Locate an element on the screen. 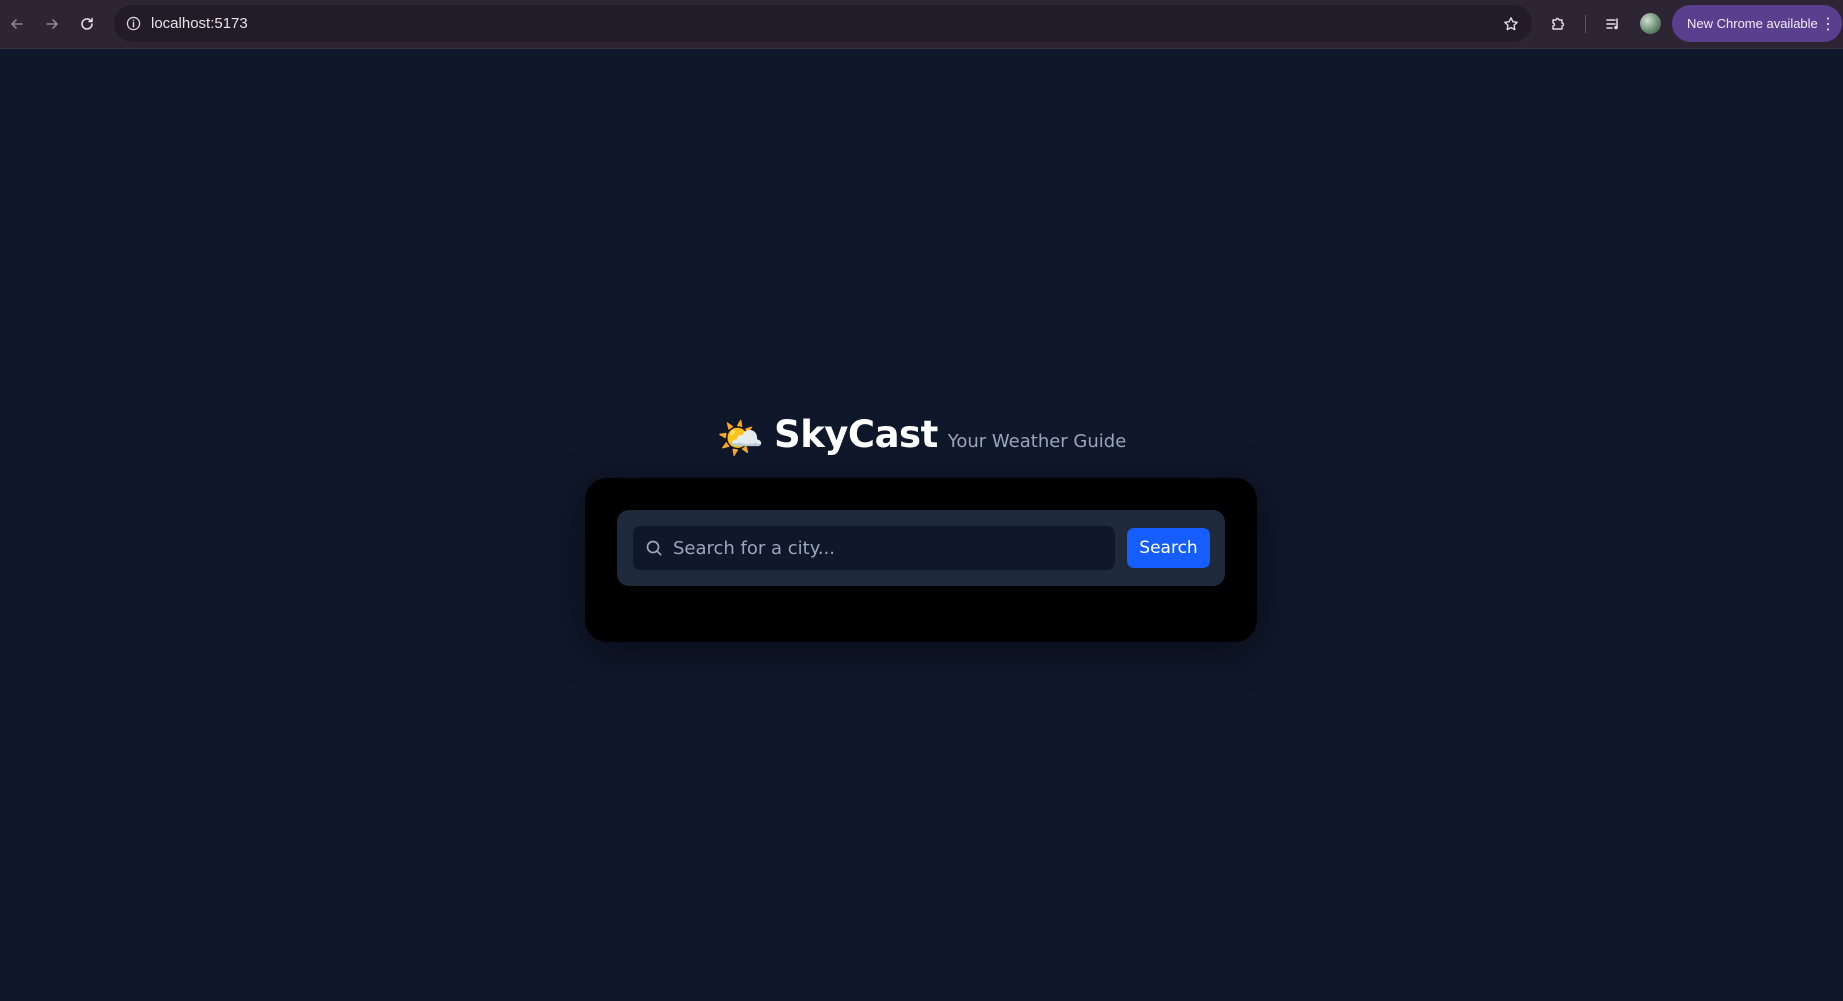 This screenshot has width=1843, height=1001. app-header: 🌤️ SkyCast Your Weather Guide is located at coordinates (921, 437).